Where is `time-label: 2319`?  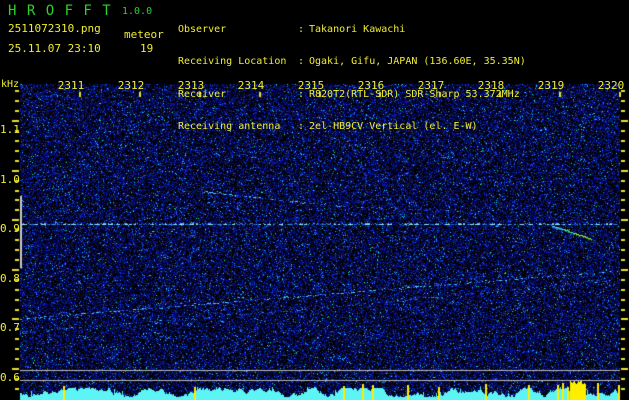
time-label: 2319 is located at coordinates (551, 85).